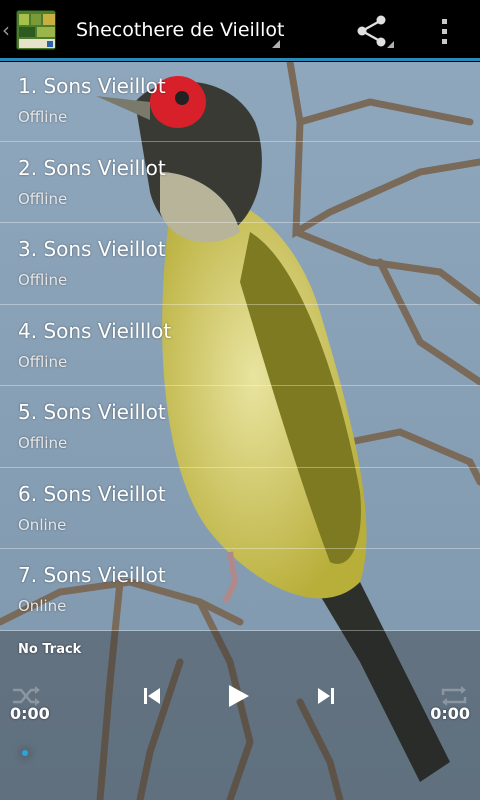 The image size is (480, 800). I want to click on previous-button, so click(152, 696).